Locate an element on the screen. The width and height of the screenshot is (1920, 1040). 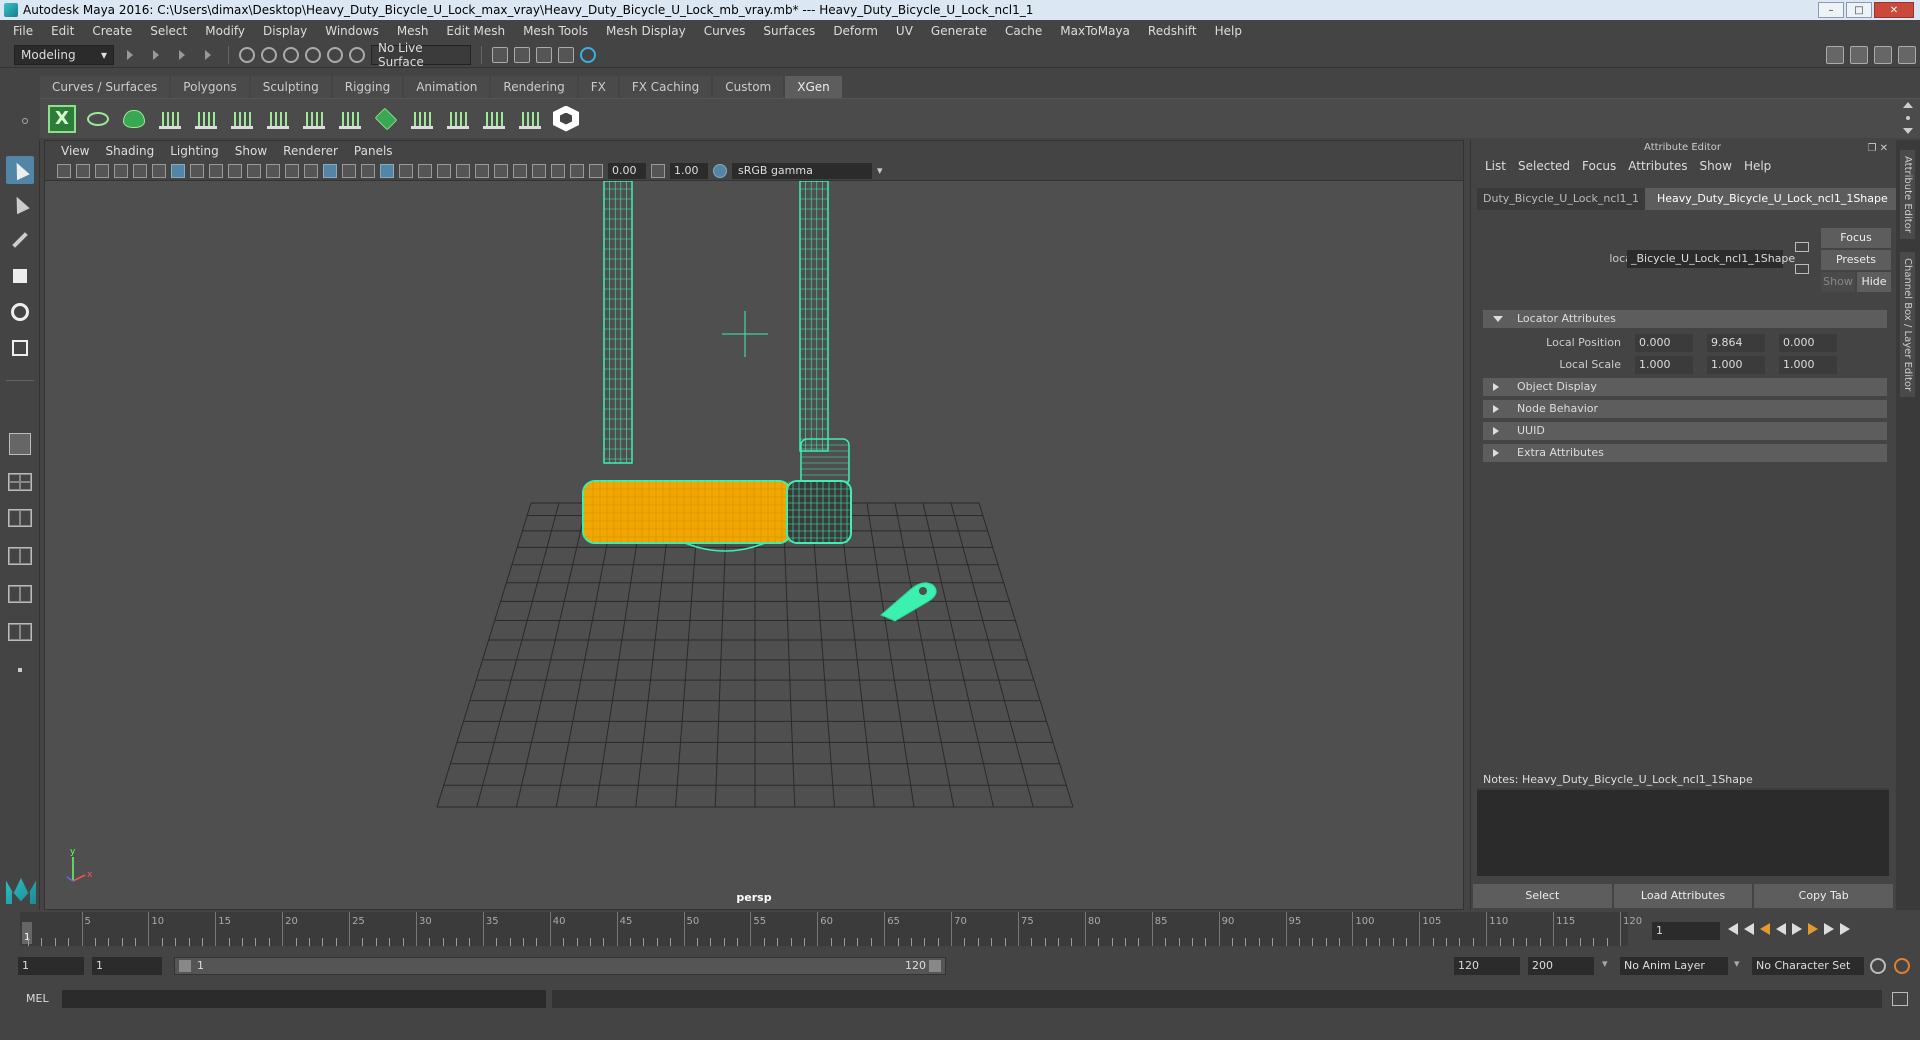
viewport-menu-renderer: Renderer is located at coordinates (310, 151).